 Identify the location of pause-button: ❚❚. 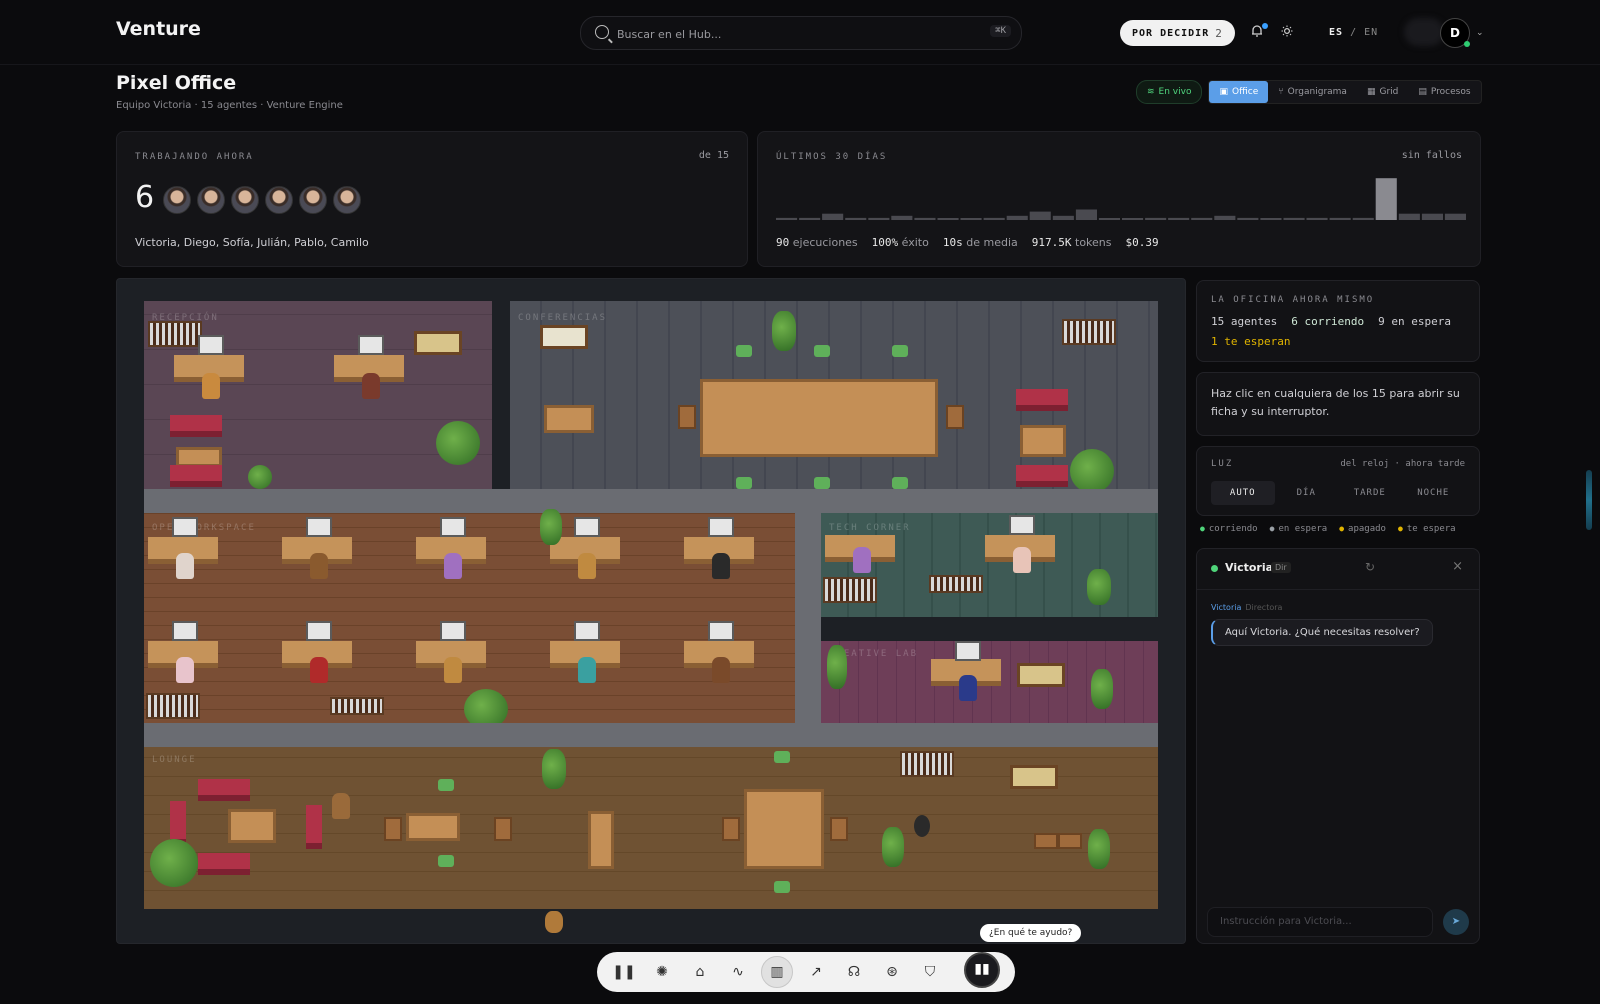
(624, 972).